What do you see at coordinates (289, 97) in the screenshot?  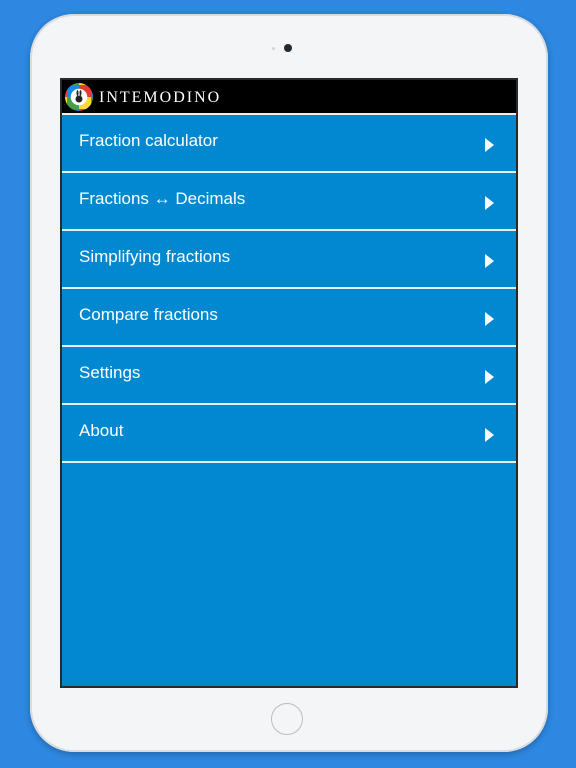 I see `app-header: INTEMODINO` at bounding box center [289, 97].